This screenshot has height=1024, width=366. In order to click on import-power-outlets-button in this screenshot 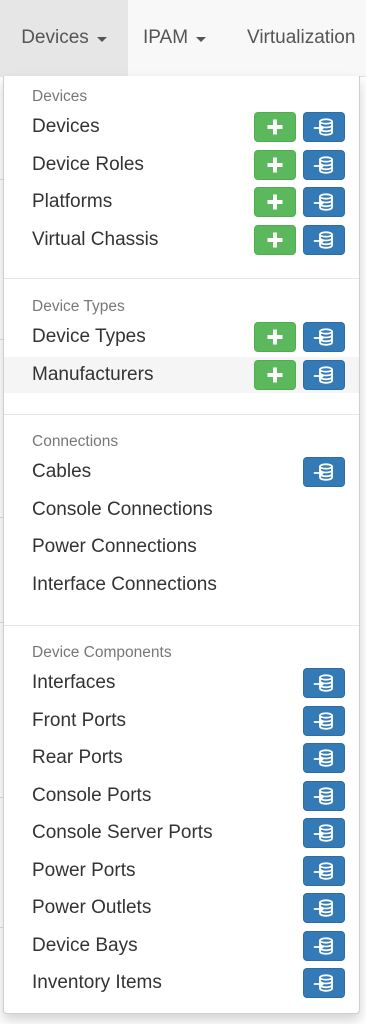, I will do `click(324, 908)`.